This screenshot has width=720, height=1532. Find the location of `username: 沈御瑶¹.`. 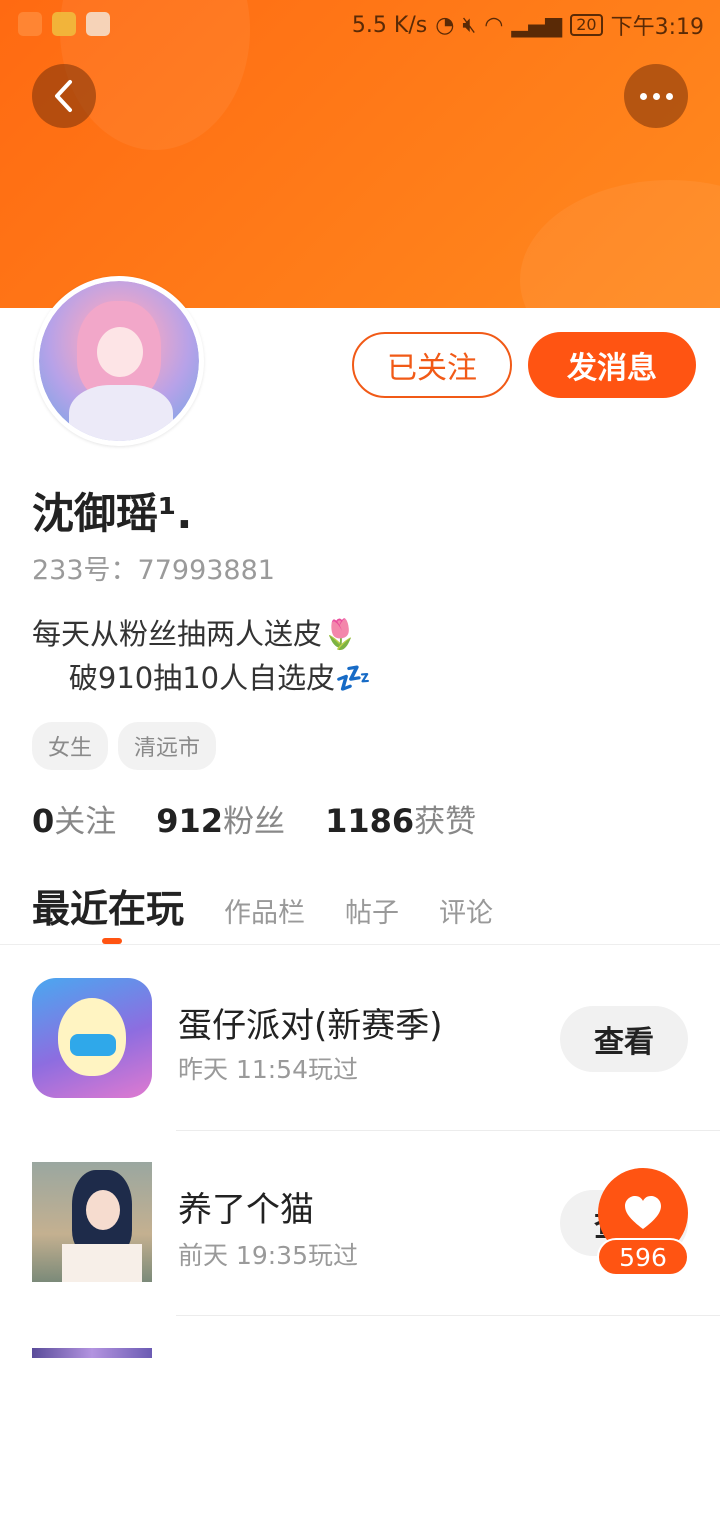

username: 沈御瑶¹. is located at coordinates (112, 513).